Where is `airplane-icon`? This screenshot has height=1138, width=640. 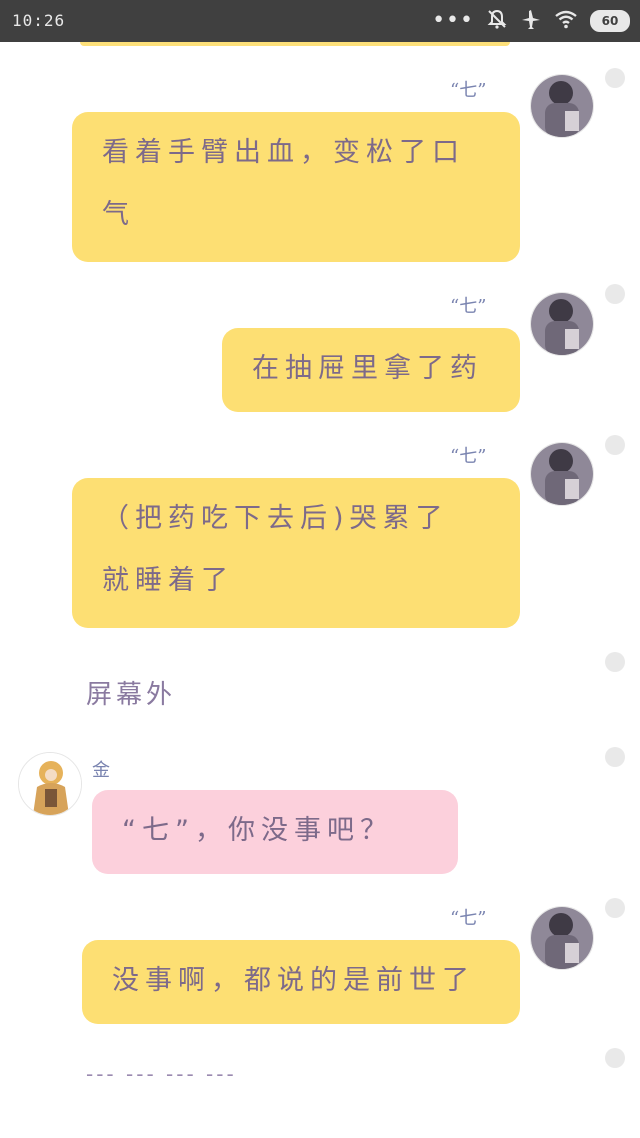
airplane-icon is located at coordinates (531, 21).